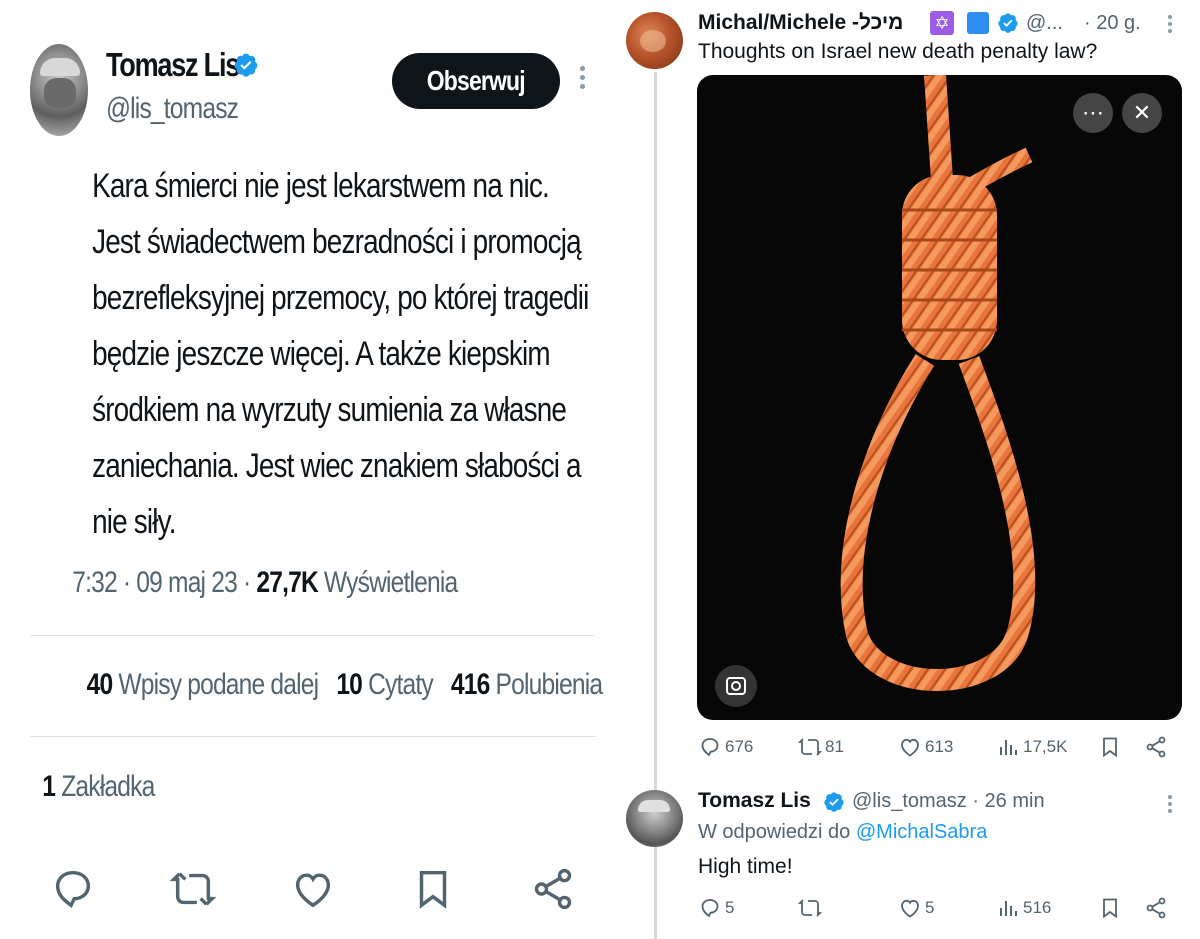 This screenshot has height=939, width=1200. Describe the element at coordinates (94, 582) in the screenshot. I see `tweet-time: 7:32` at that location.